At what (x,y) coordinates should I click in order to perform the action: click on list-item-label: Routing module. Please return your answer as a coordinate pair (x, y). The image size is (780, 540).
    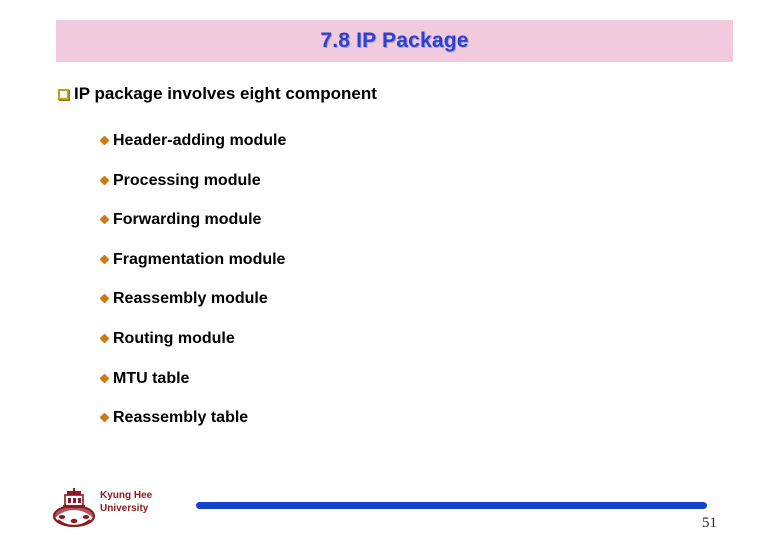
    Looking at the image, I should click on (174, 338).